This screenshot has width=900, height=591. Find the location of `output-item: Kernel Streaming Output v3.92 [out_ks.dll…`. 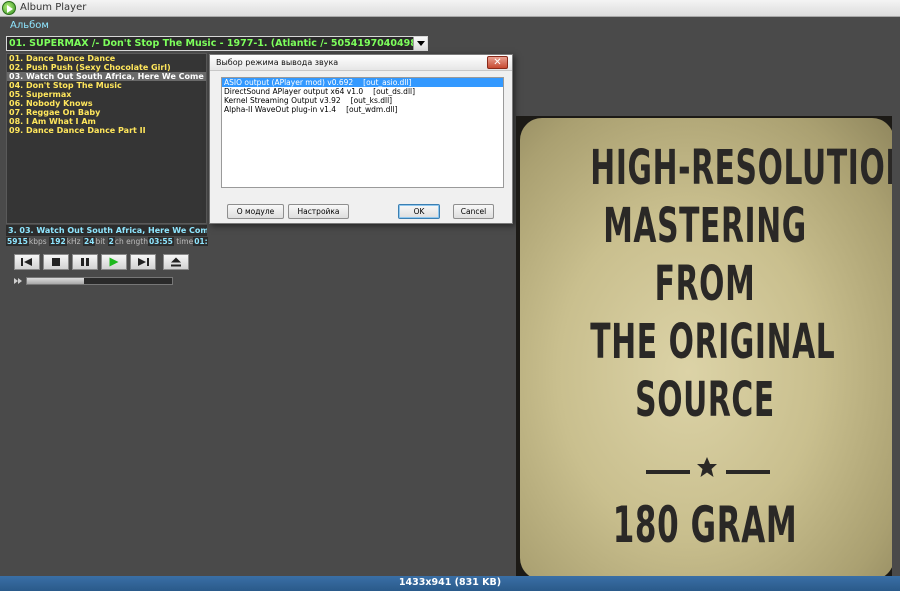

output-item: Kernel Streaming Output v3.92 [out_ks.dll… is located at coordinates (362, 100).